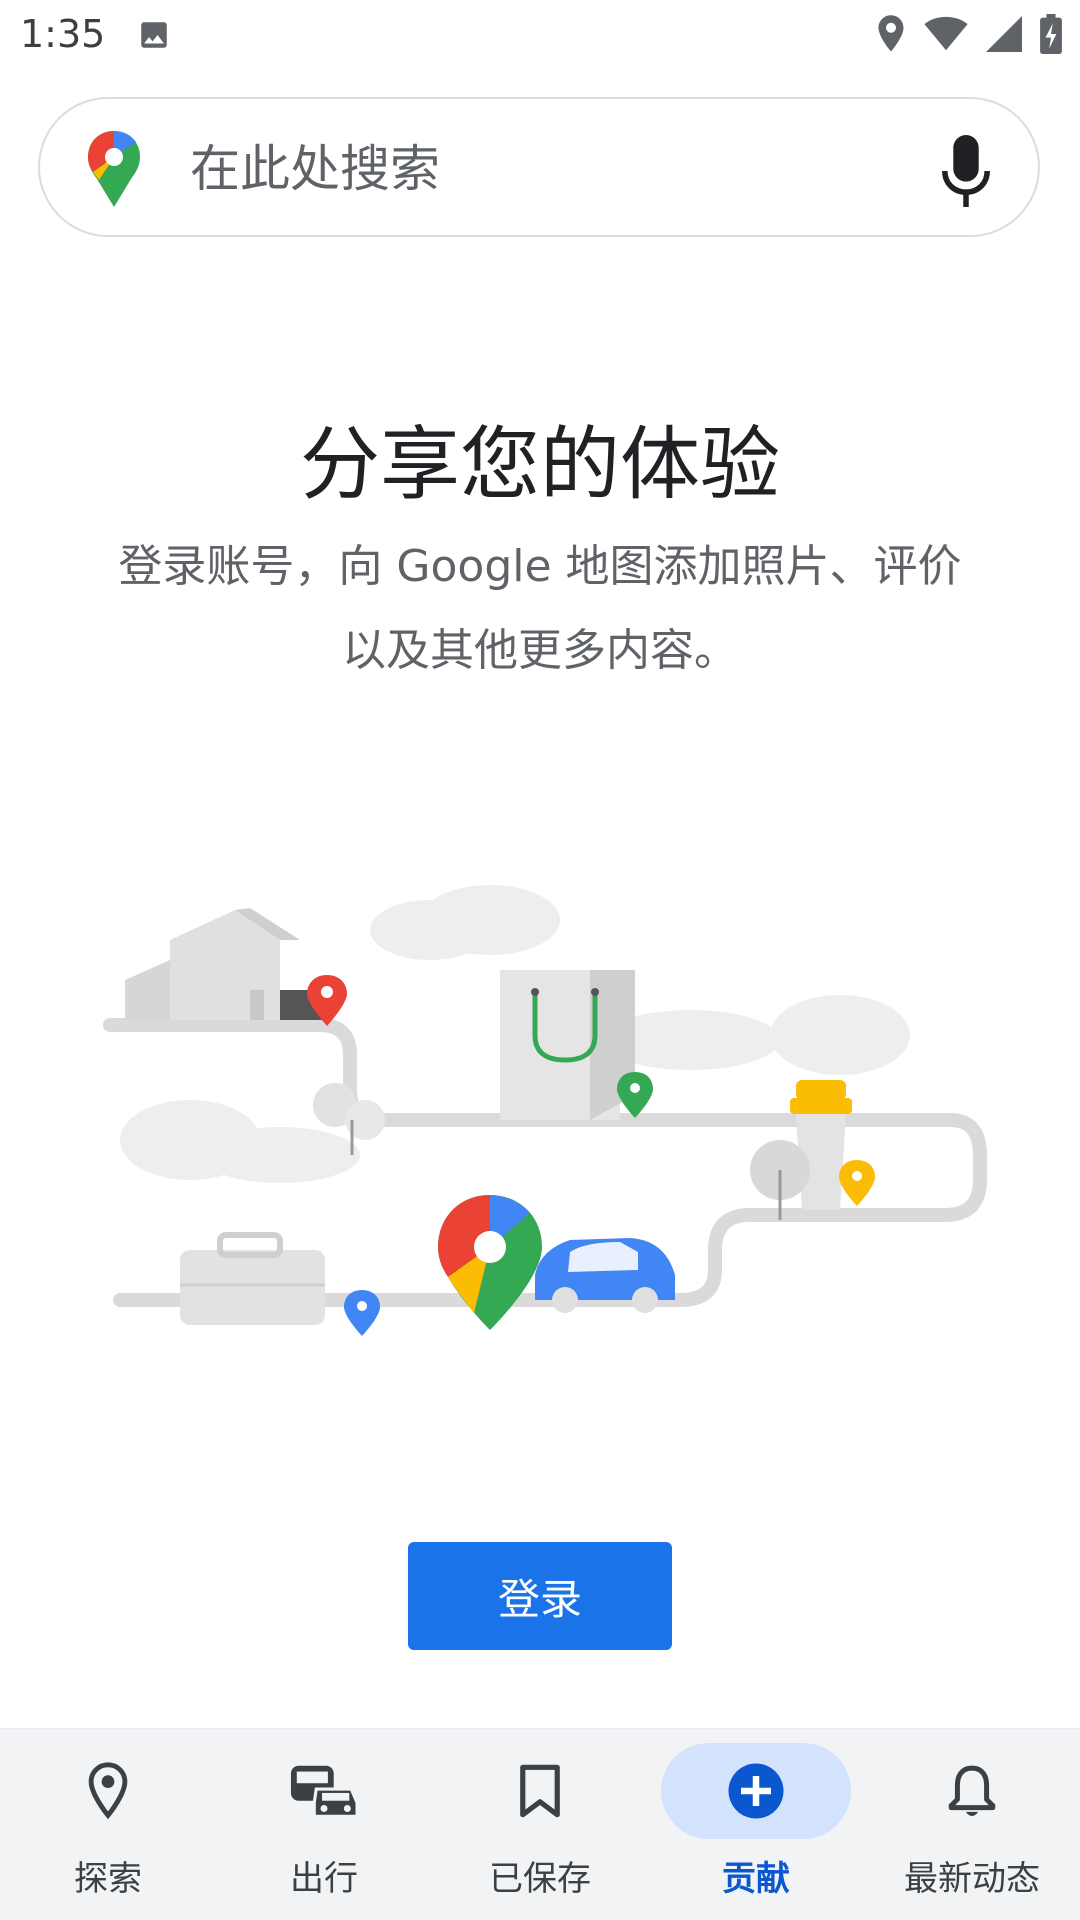  I want to click on shopping-bag-shape, so click(567, 1045).